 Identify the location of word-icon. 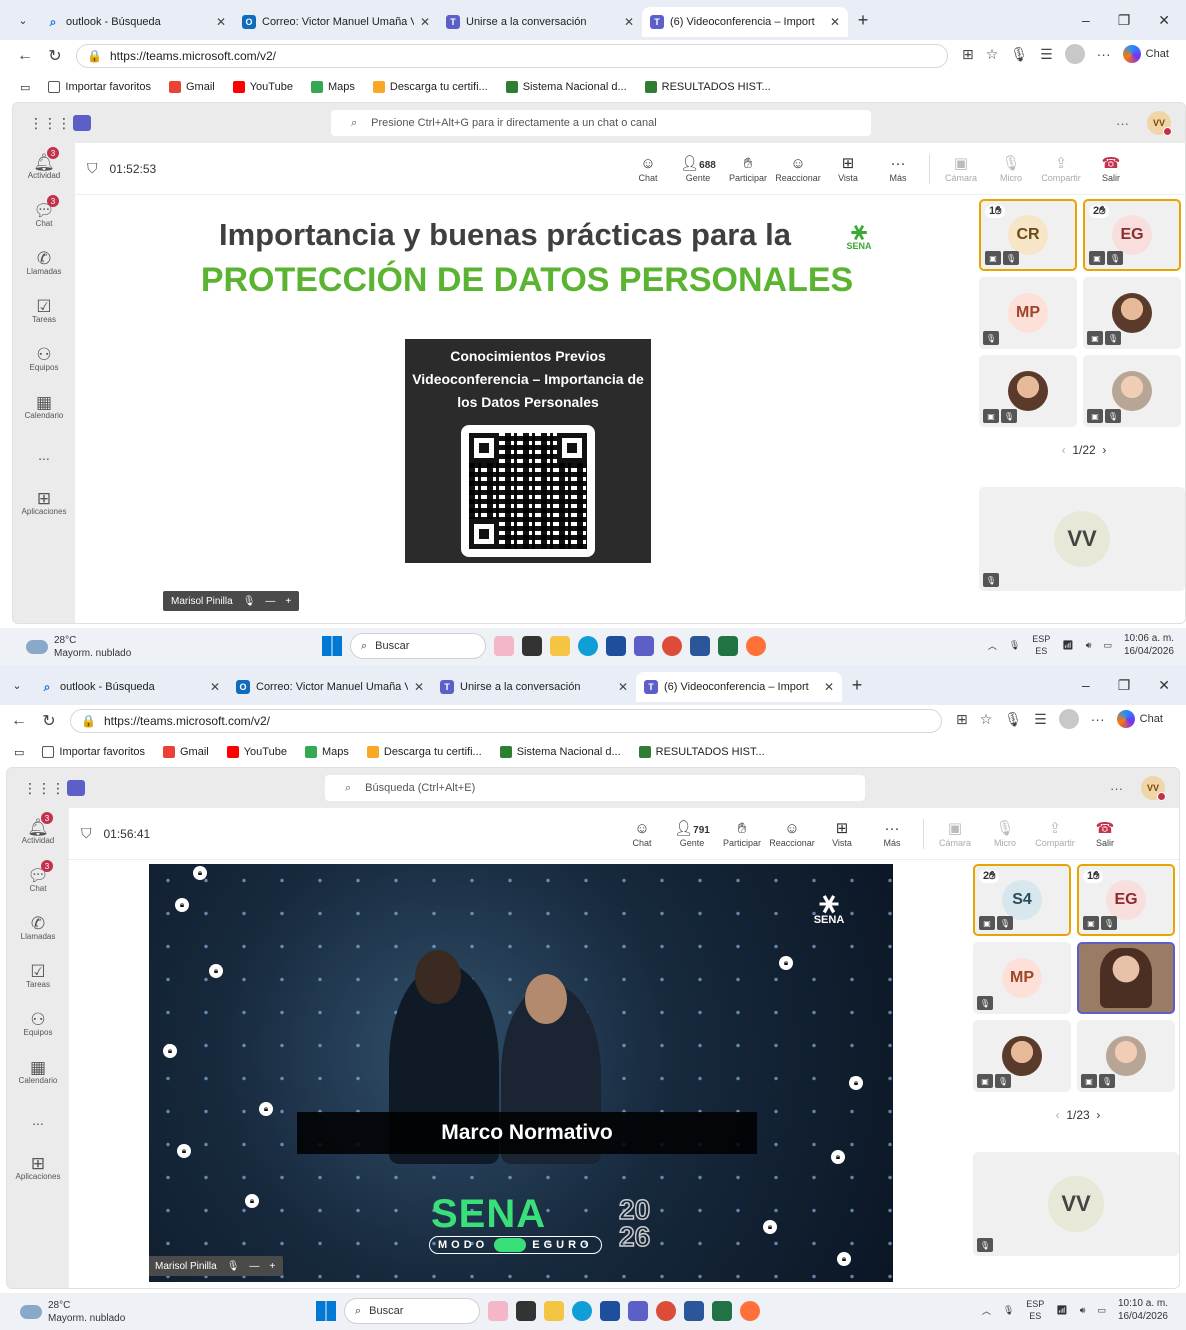
(694, 1311).